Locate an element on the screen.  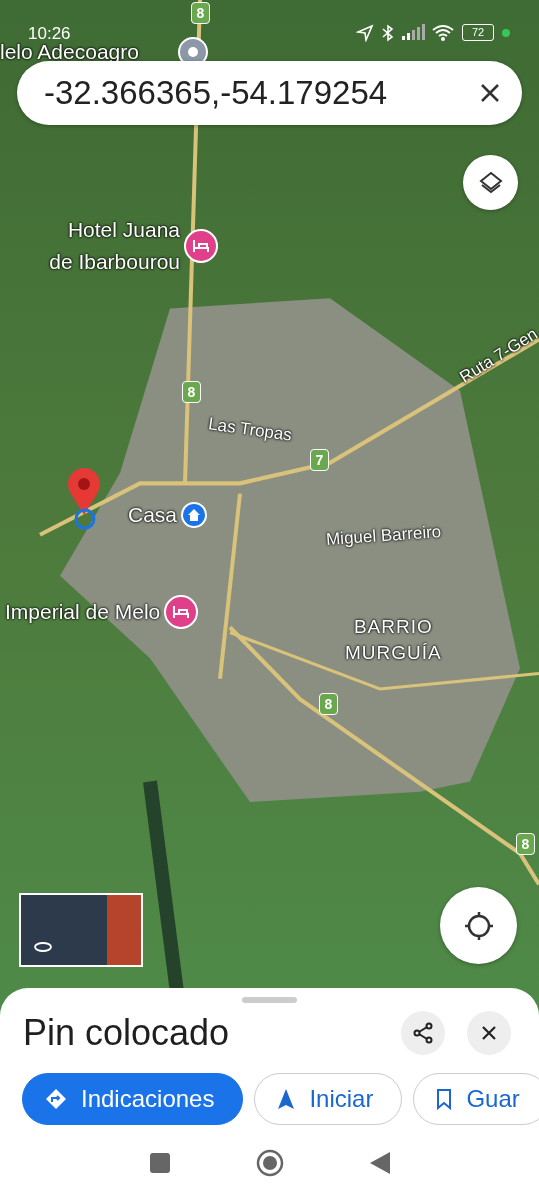
location-arrow-icon is located at coordinates (365, 33).